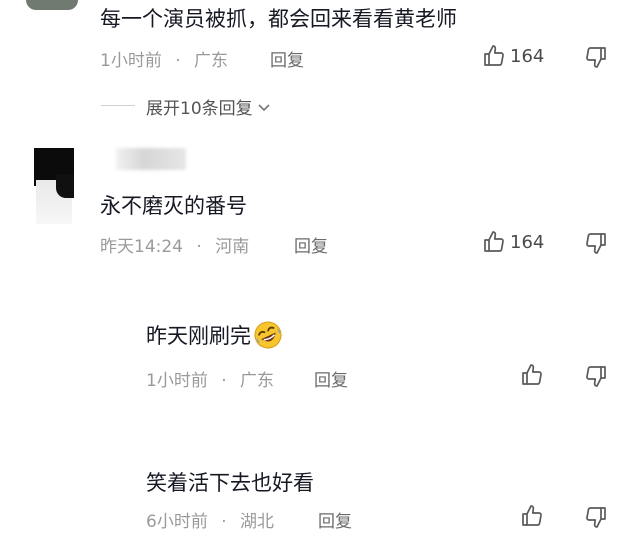 The width and height of the screenshot is (640, 553). What do you see at coordinates (211, 61) in the screenshot?
I see `comment-location: 广东` at bounding box center [211, 61].